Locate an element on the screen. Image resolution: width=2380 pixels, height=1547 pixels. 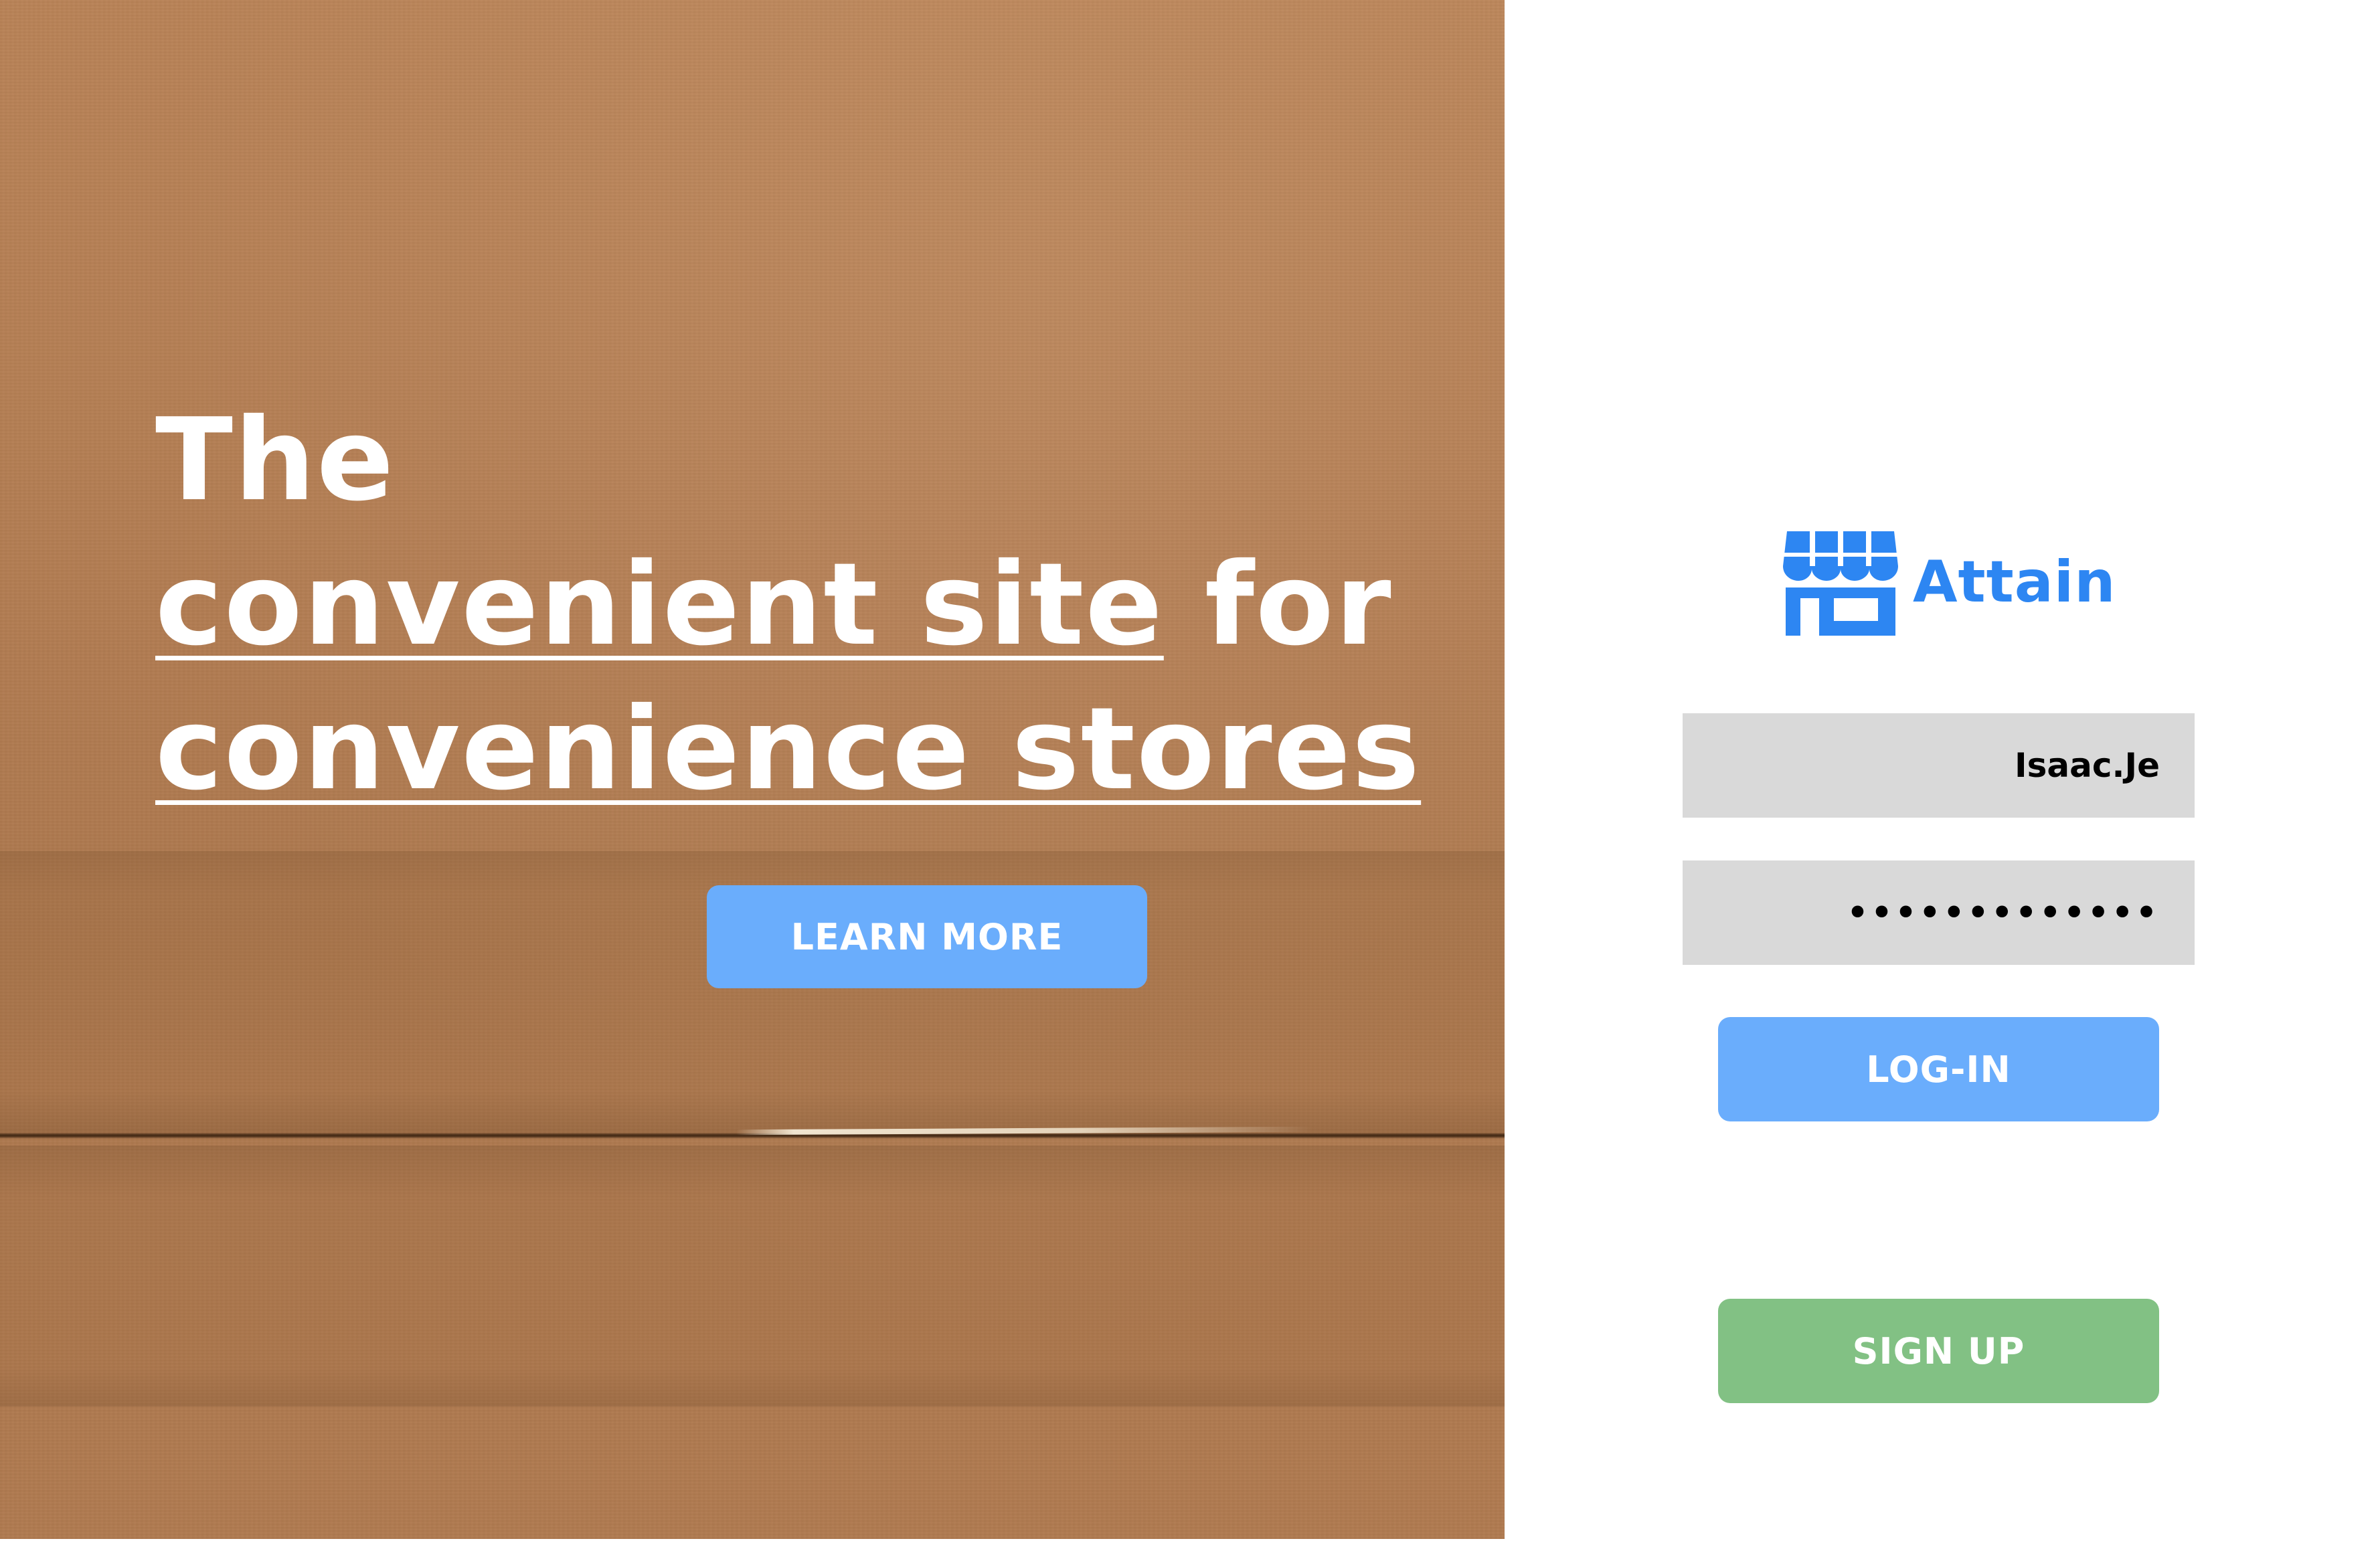
brand-logo: Attain is located at coordinates (1950, 582).